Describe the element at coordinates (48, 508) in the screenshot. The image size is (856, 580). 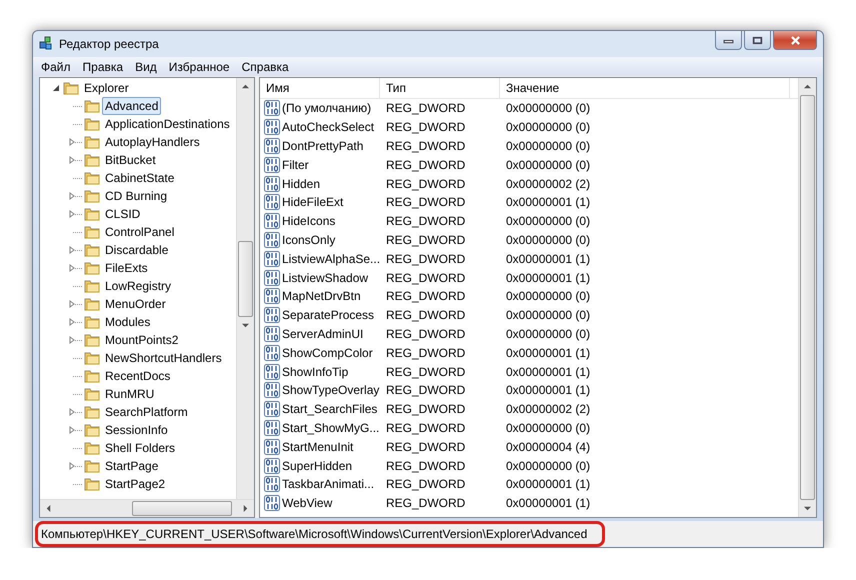
I see `scroll-left-icon` at that location.